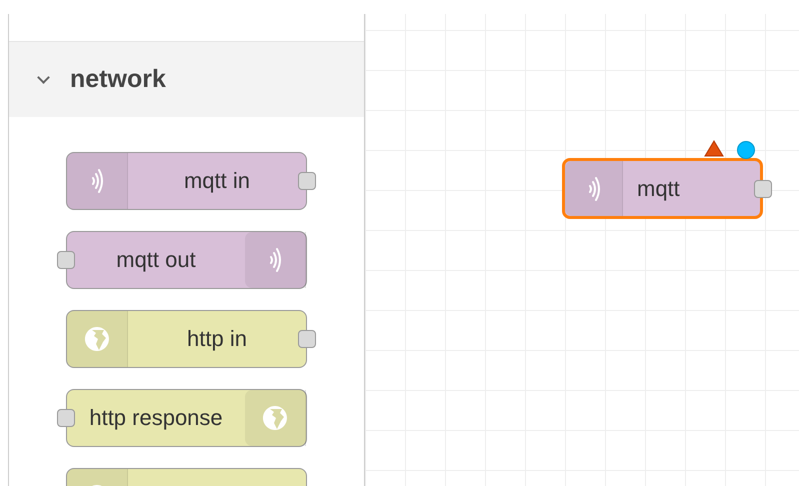 This screenshot has height=486, width=799. I want to click on palette-node: http response, so click(186, 418).